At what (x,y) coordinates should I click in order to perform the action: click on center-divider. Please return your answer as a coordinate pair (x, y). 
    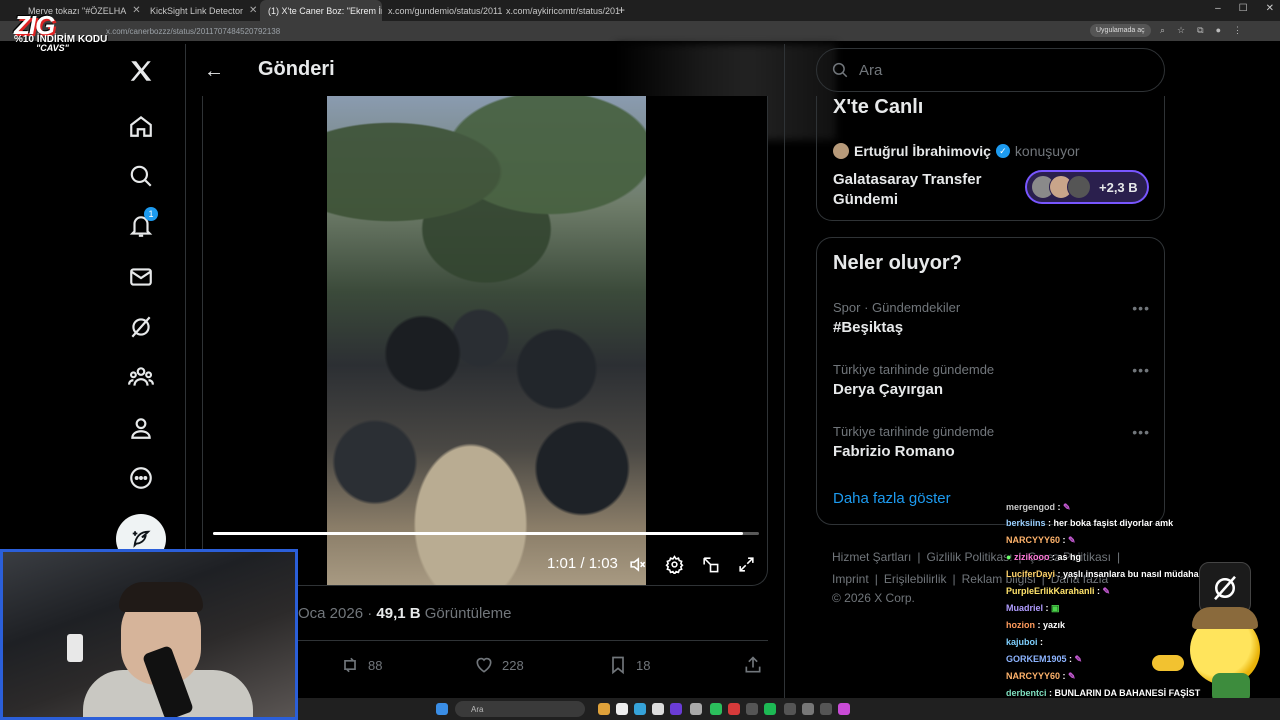
    Looking at the image, I should click on (784, 382).